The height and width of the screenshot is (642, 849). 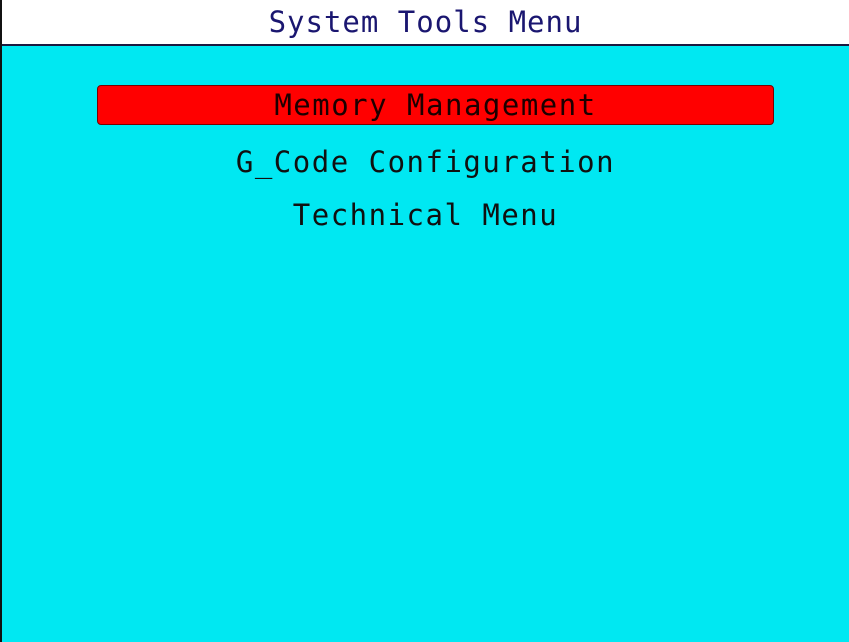 I want to click on title-bar: System Tools Menu, so click(x=425, y=23).